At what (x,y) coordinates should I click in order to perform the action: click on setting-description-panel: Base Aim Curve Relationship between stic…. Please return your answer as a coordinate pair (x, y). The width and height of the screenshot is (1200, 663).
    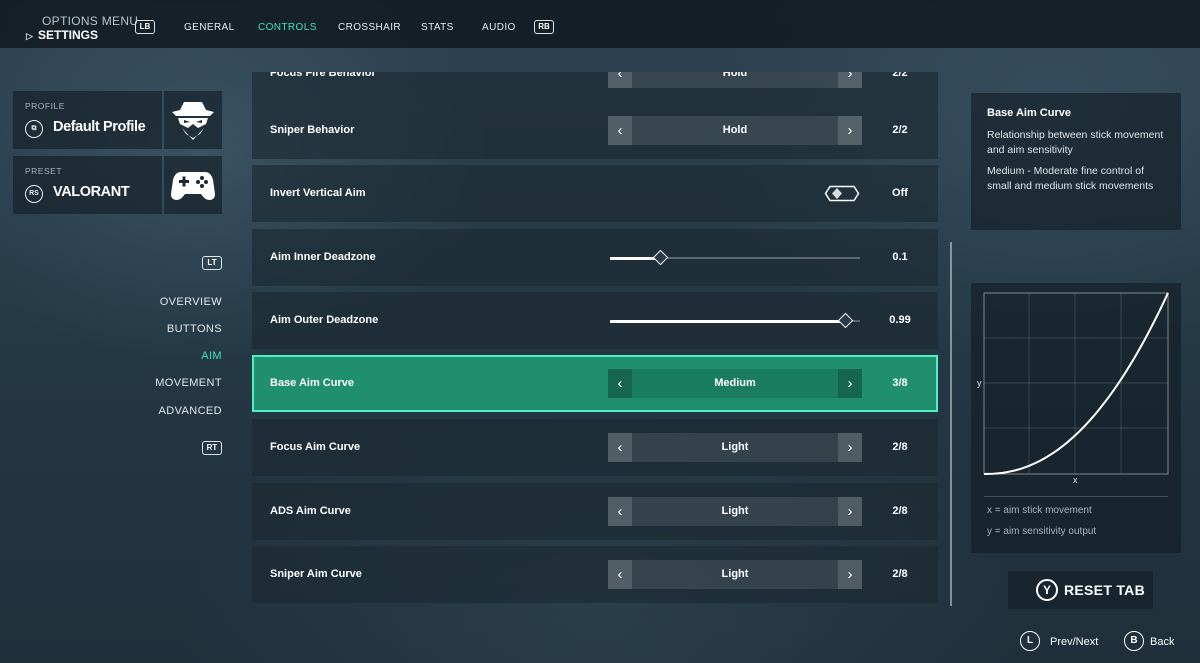
    Looking at the image, I should click on (1076, 161).